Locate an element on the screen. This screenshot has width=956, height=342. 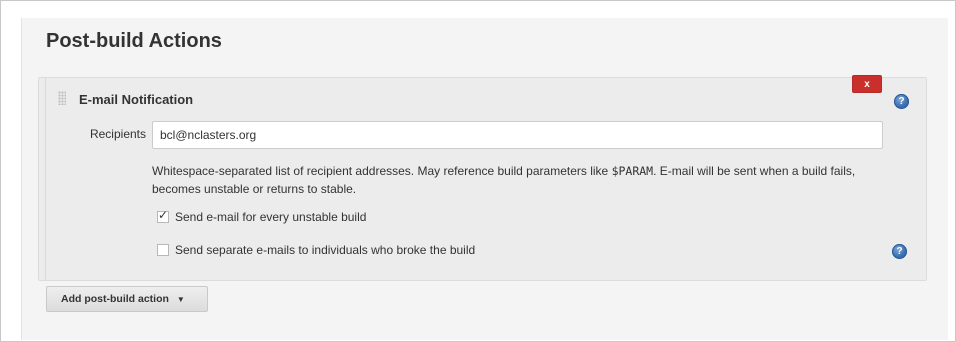
unstable-build-checkbox is located at coordinates (163, 215).